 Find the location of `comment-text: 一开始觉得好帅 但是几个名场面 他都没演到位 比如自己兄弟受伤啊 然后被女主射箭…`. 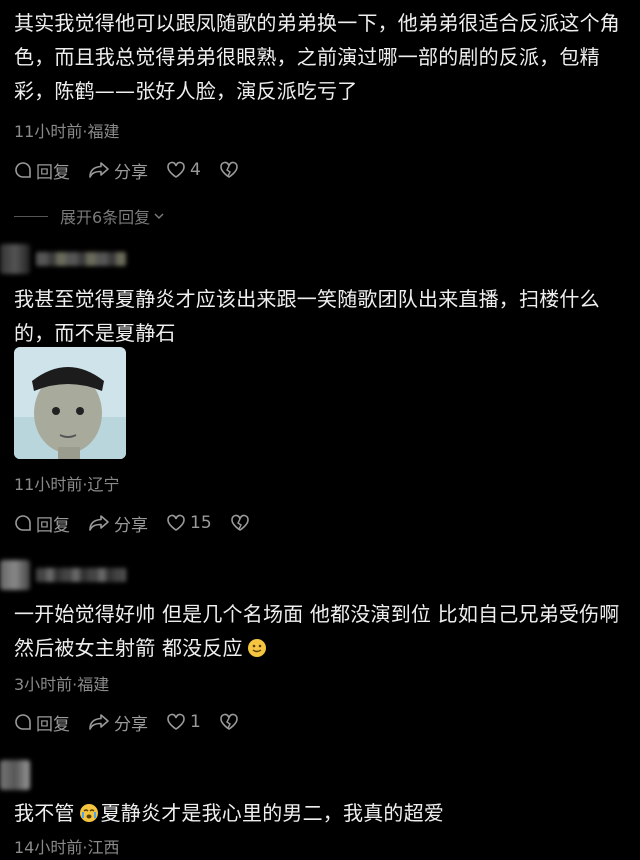

comment-text: 一开始觉得好帅 但是几个名场面 他都没演到位 比如自己兄弟受伤啊 然后被女主射箭… is located at coordinates (324, 631).